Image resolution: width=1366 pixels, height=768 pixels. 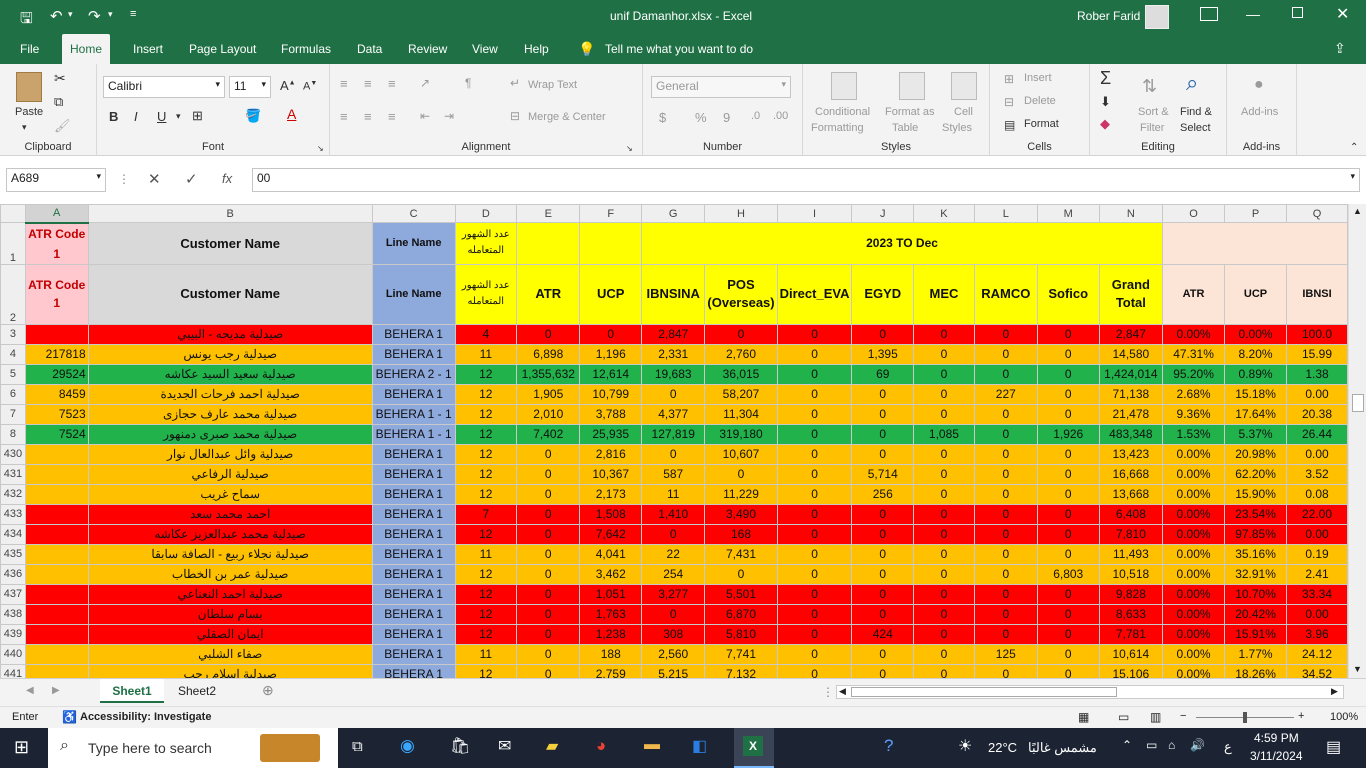 I want to click on zoom-slider-thumb, so click(x=1245, y=717).